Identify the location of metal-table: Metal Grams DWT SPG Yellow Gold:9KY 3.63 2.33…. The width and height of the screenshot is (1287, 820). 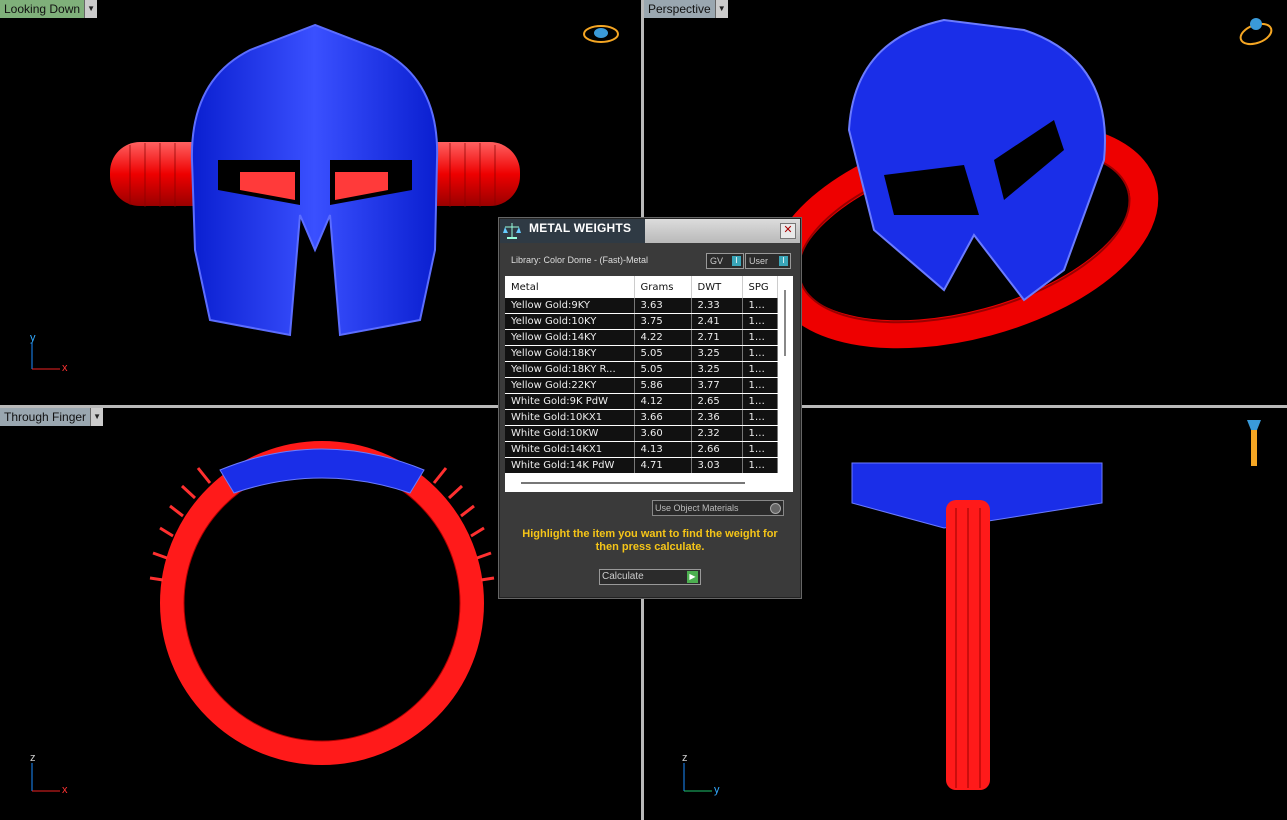
(649, 384).